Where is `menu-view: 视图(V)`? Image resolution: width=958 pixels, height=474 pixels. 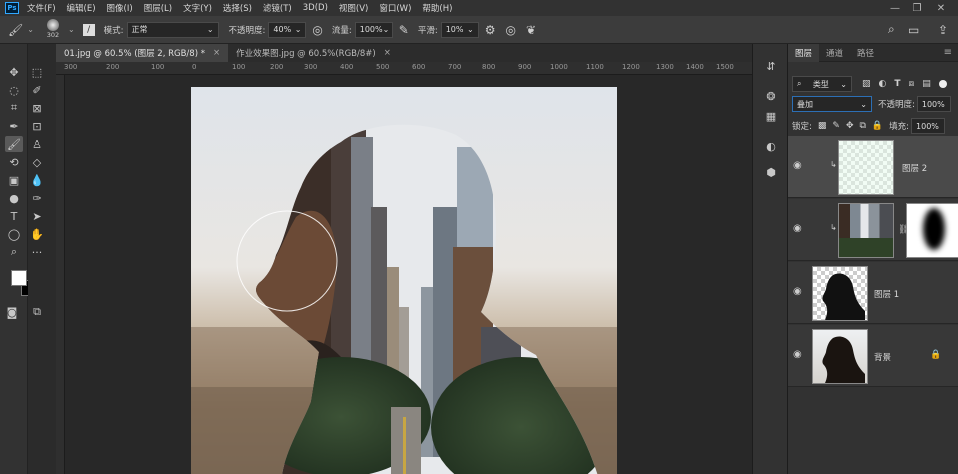
menu-view: 视图(V) is located at coordinates (353, 8).